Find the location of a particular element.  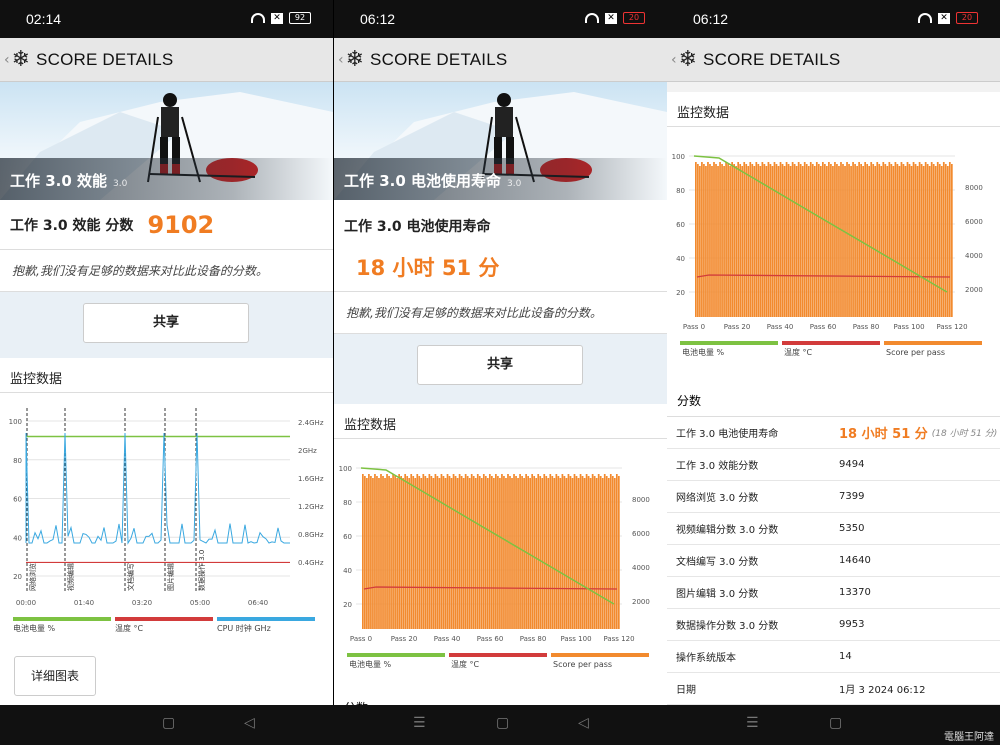

clock: 06:12 is located at coordinates (378, 19).